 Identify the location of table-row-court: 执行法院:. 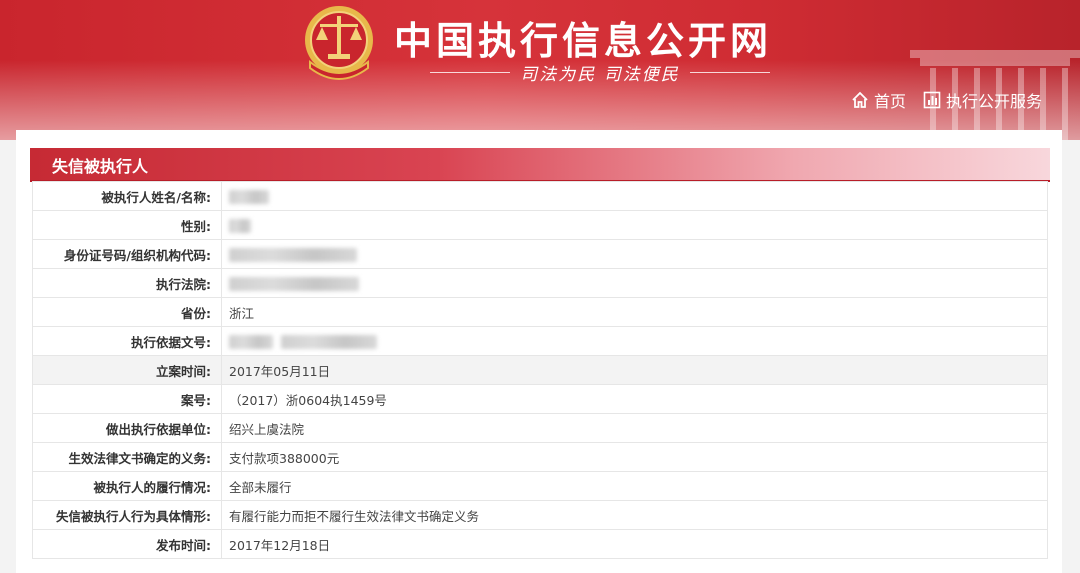
(540, 283).